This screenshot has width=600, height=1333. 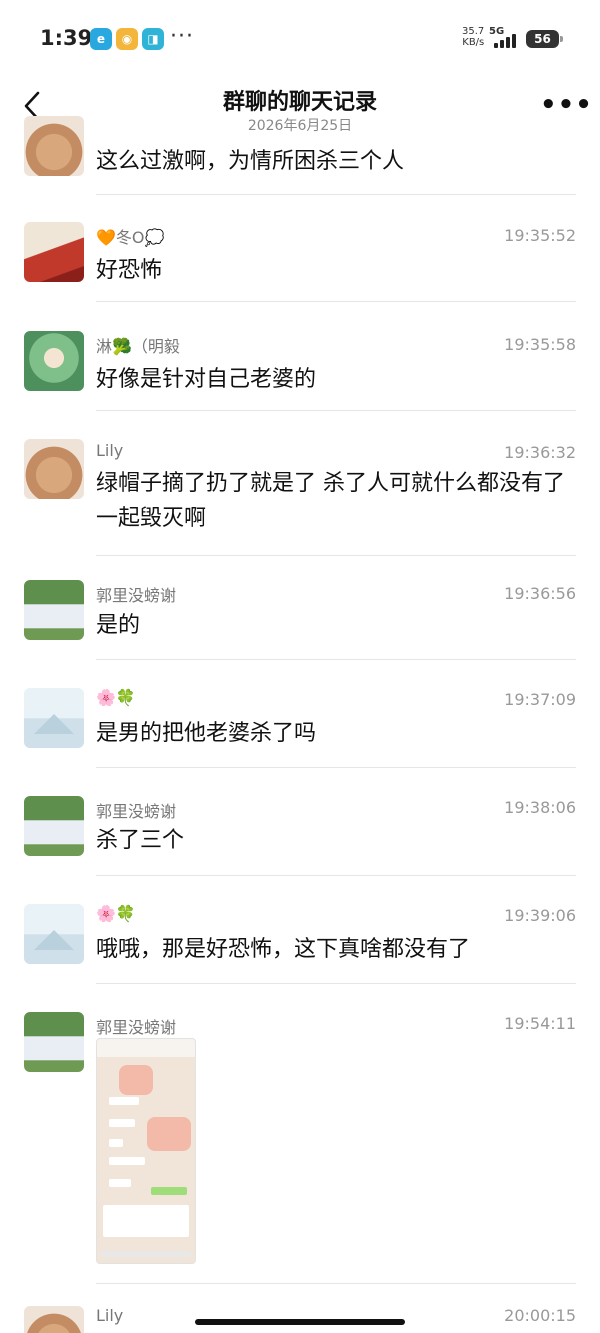 I want to click on message-time: 19:36:32, so click(x=540, y=452).